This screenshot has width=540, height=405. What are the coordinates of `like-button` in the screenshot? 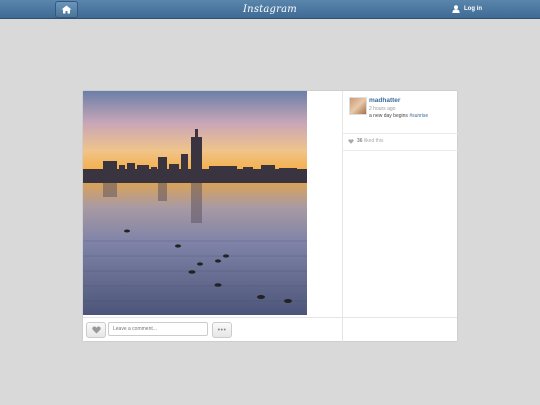 It's located at (96, 330).